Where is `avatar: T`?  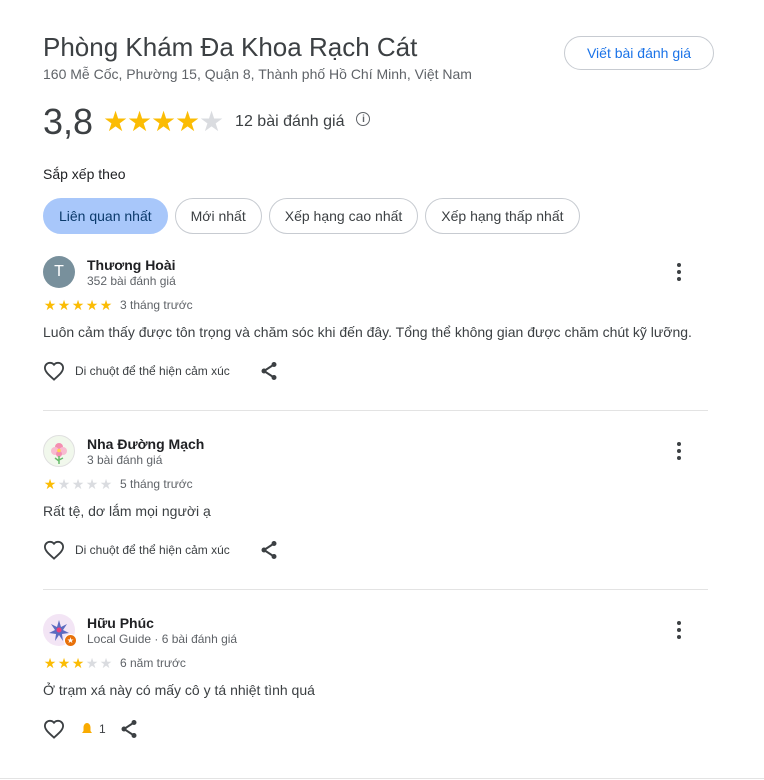 avatar: T is located at coordinates (59, 272).